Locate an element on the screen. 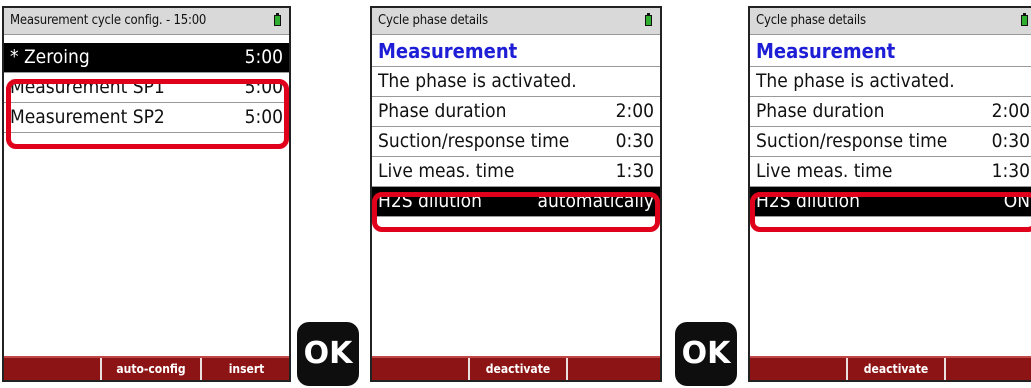  softkey-bar: auto-config insert is located at coordinates (146, 368).